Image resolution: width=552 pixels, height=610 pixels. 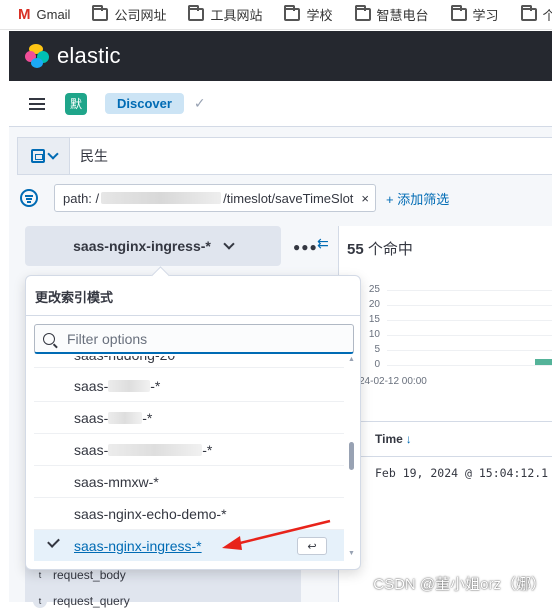 What do you see at coordinates (417, 198) in the screenshot?
I see `add-filter-button: + 添加筛选` at bounding box center [417, 198].